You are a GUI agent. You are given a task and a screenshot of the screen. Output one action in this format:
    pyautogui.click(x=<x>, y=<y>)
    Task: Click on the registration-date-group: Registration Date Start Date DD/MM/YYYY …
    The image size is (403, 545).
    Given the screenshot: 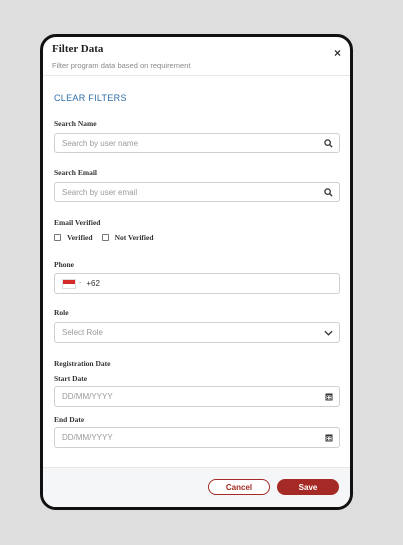 What is the action you would take?
    pyautogui.click(x=197, y=403)
    